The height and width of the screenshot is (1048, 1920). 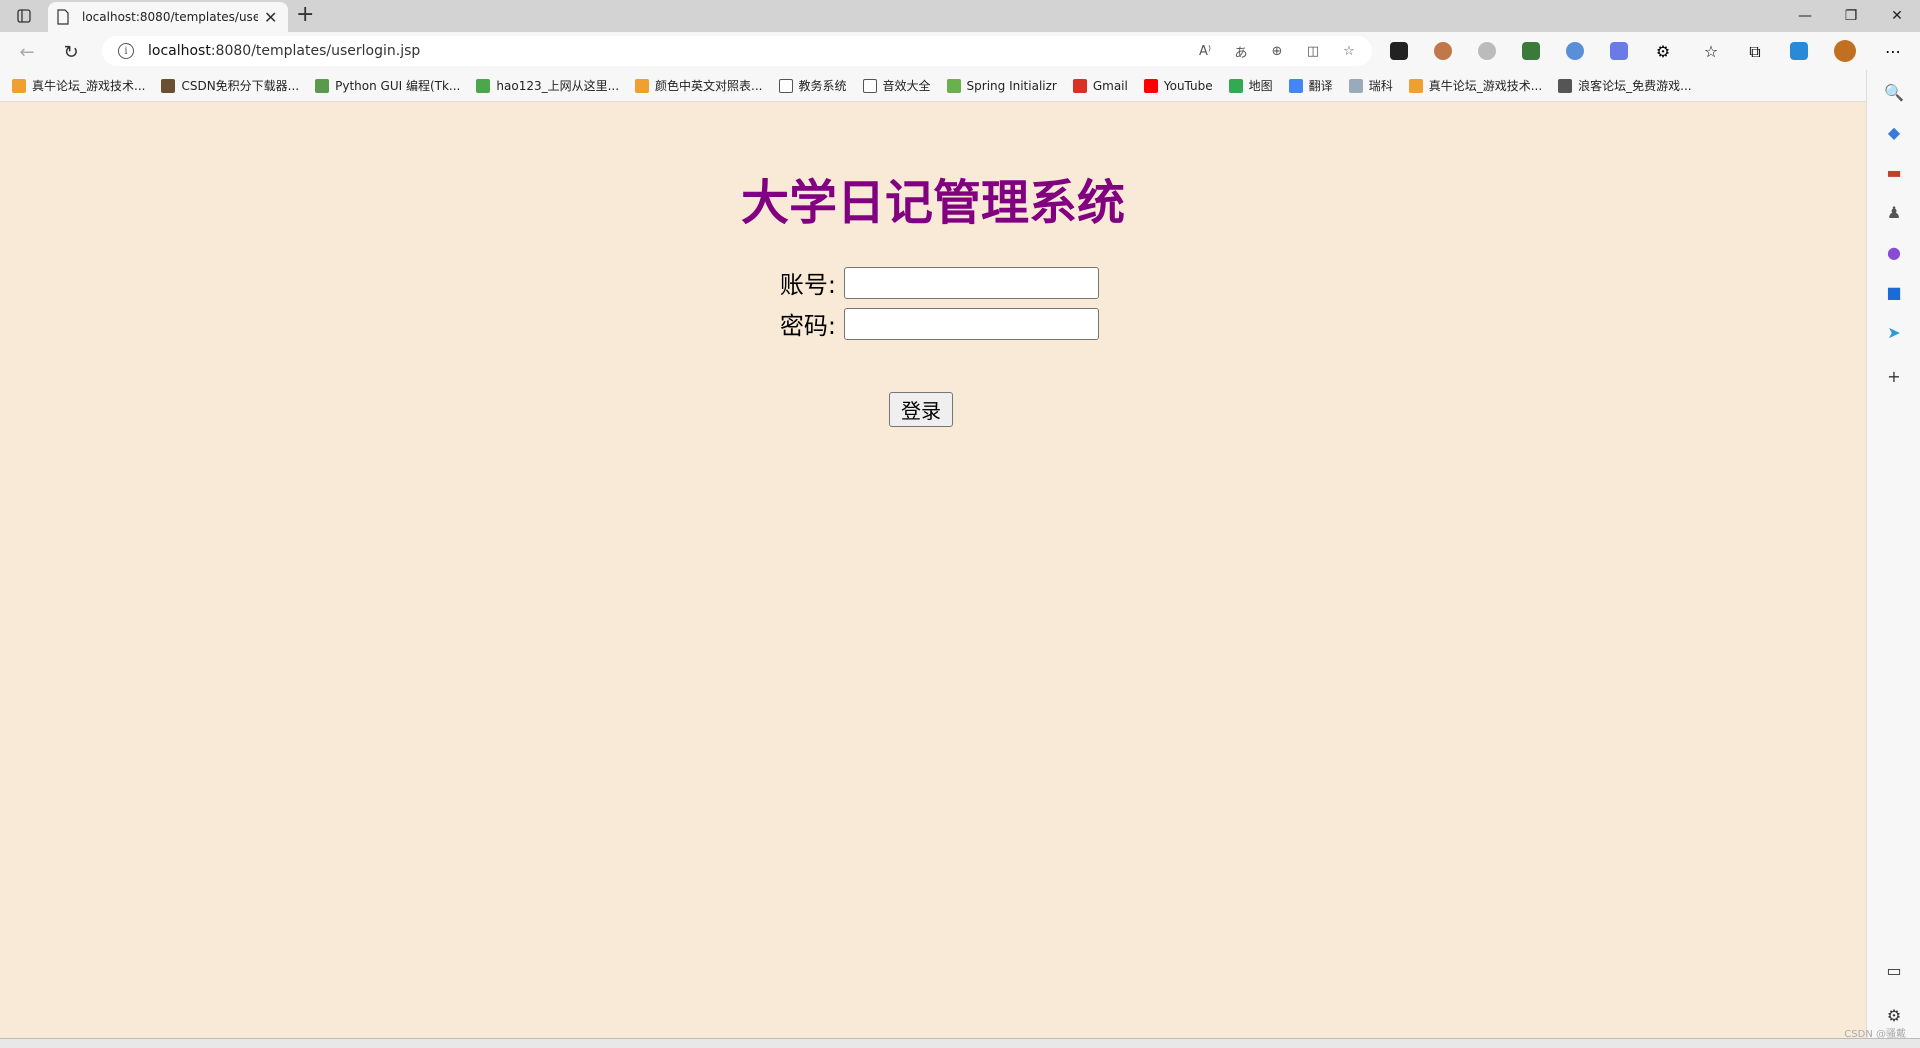 What do you see at coordinates (1894, 332) in the screenshot?
I see `send-icon: ➤` at bounding box center [1894, 332].